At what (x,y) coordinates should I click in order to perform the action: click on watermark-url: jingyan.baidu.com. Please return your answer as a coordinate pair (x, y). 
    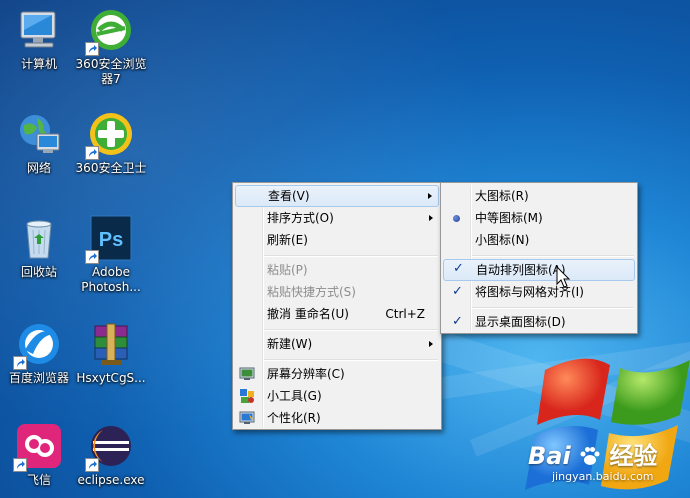
    Looking at the image, I should click on (603, 476).